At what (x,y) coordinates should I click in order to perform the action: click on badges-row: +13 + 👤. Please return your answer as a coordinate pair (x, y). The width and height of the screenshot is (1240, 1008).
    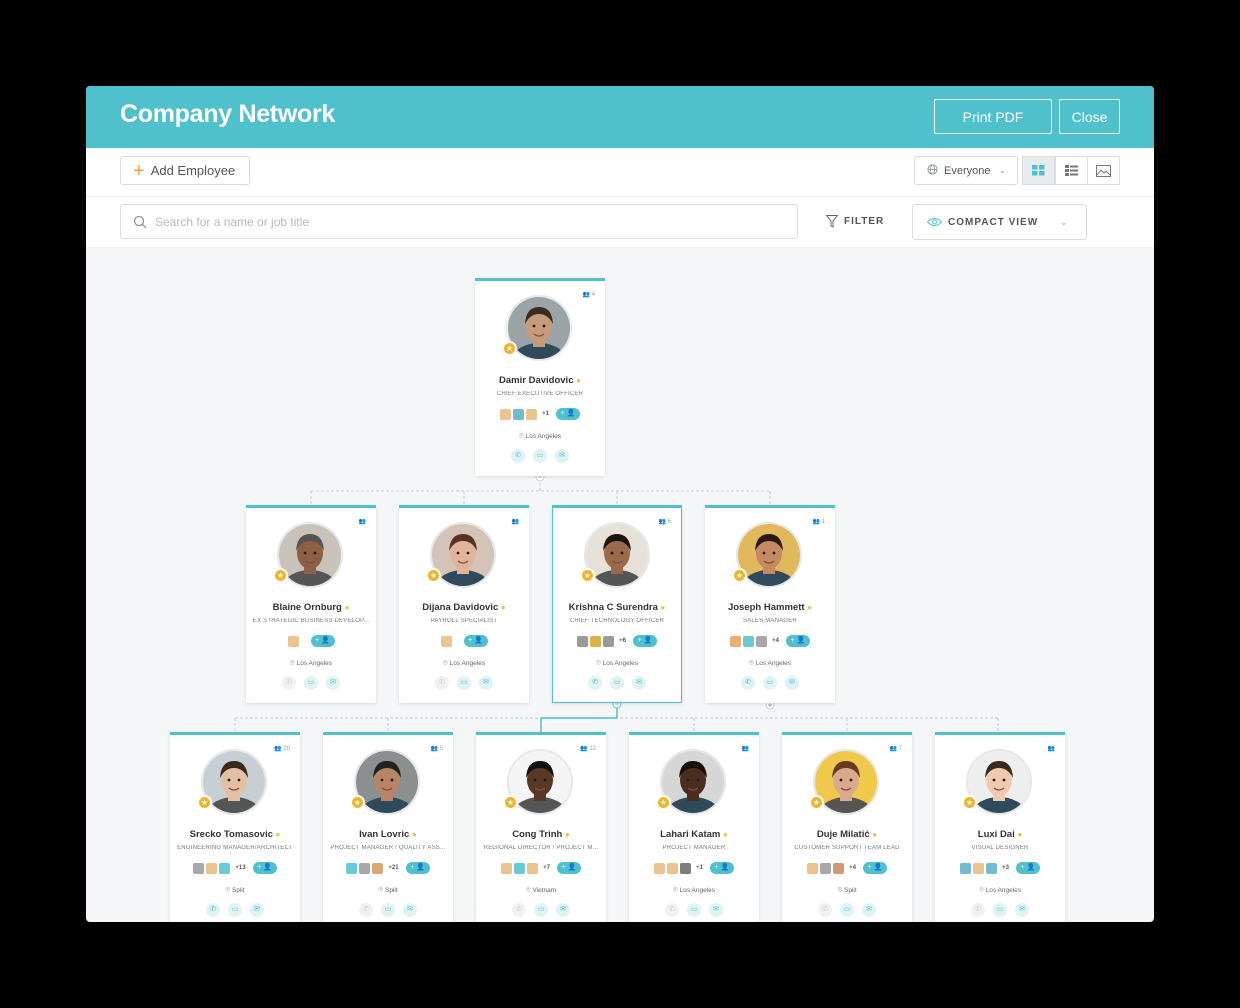
    Looking at the image, I should click on (235, 868).